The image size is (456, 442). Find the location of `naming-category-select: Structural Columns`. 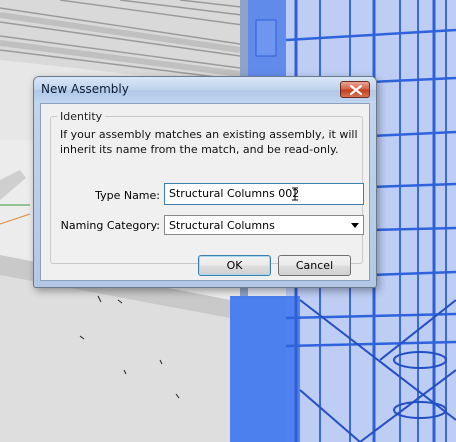

naming-category-select: Structural Columns is located at coordinates (264, 225).